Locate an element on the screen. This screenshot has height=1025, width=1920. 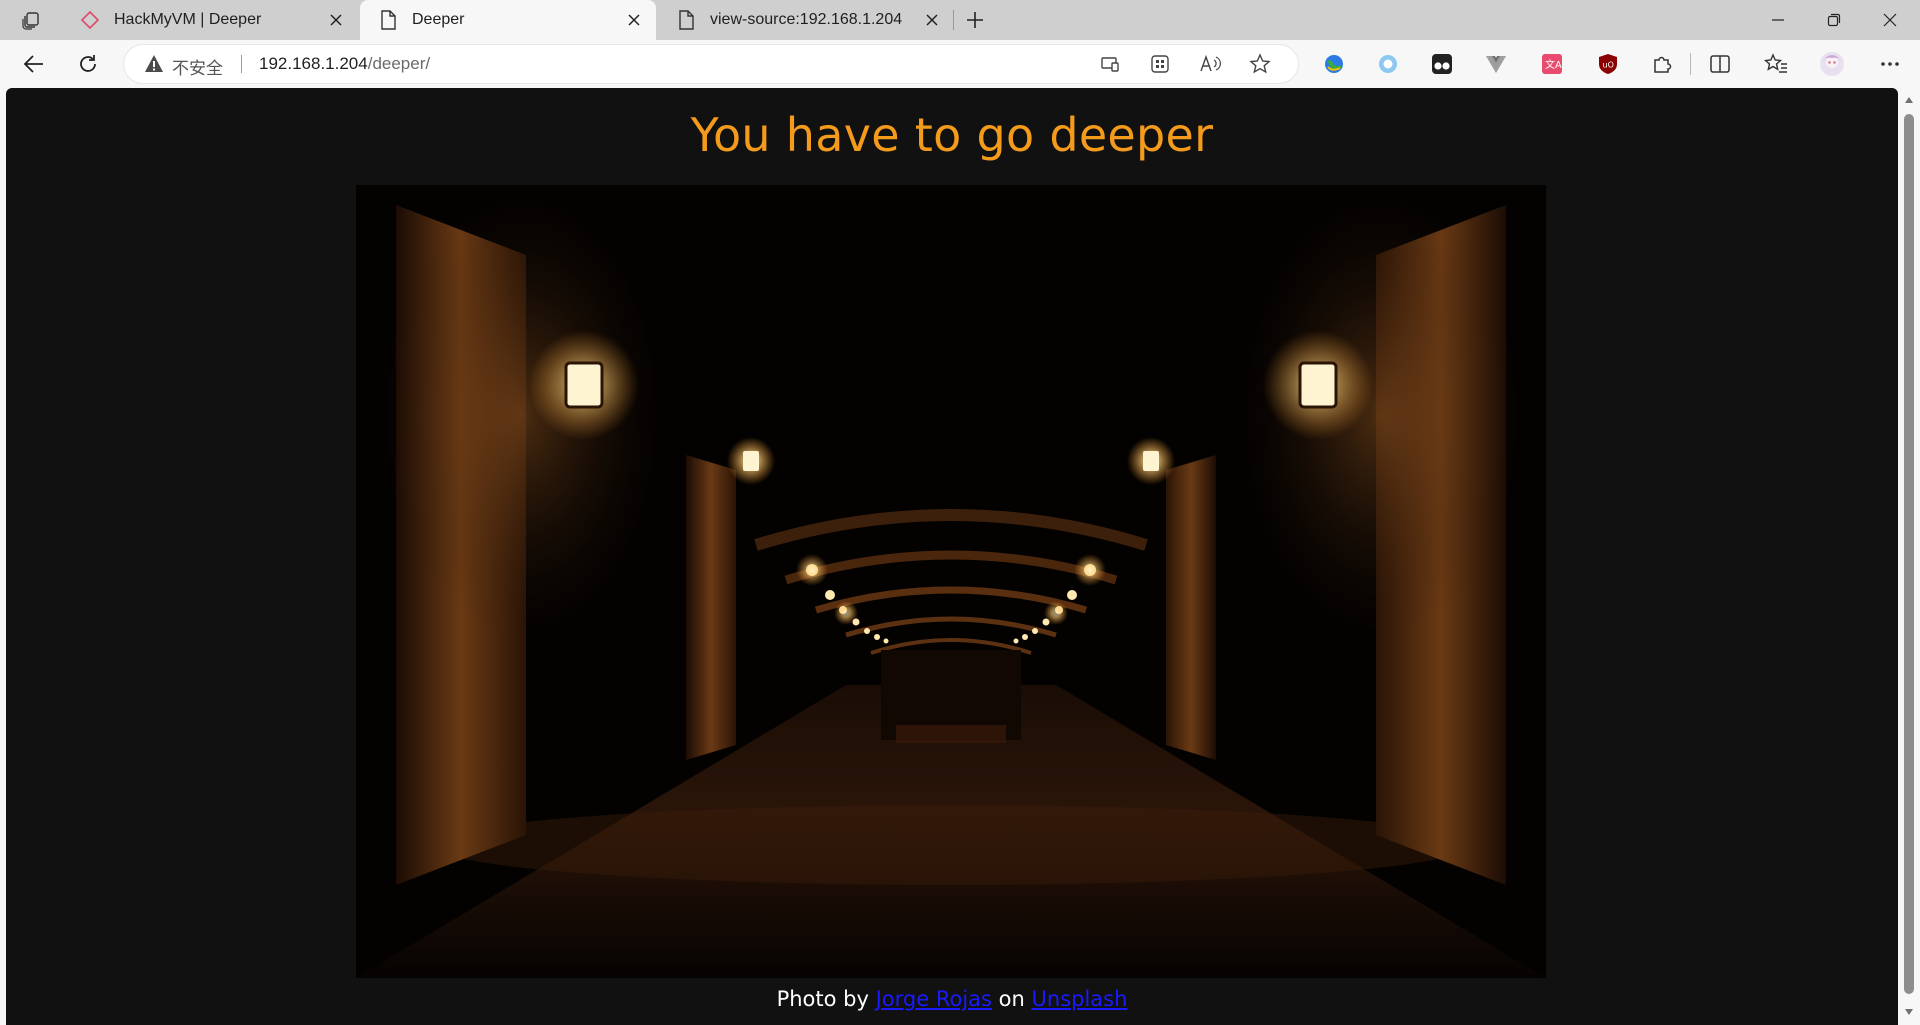
split-screen-icon is located at coordinates (1720, 64).